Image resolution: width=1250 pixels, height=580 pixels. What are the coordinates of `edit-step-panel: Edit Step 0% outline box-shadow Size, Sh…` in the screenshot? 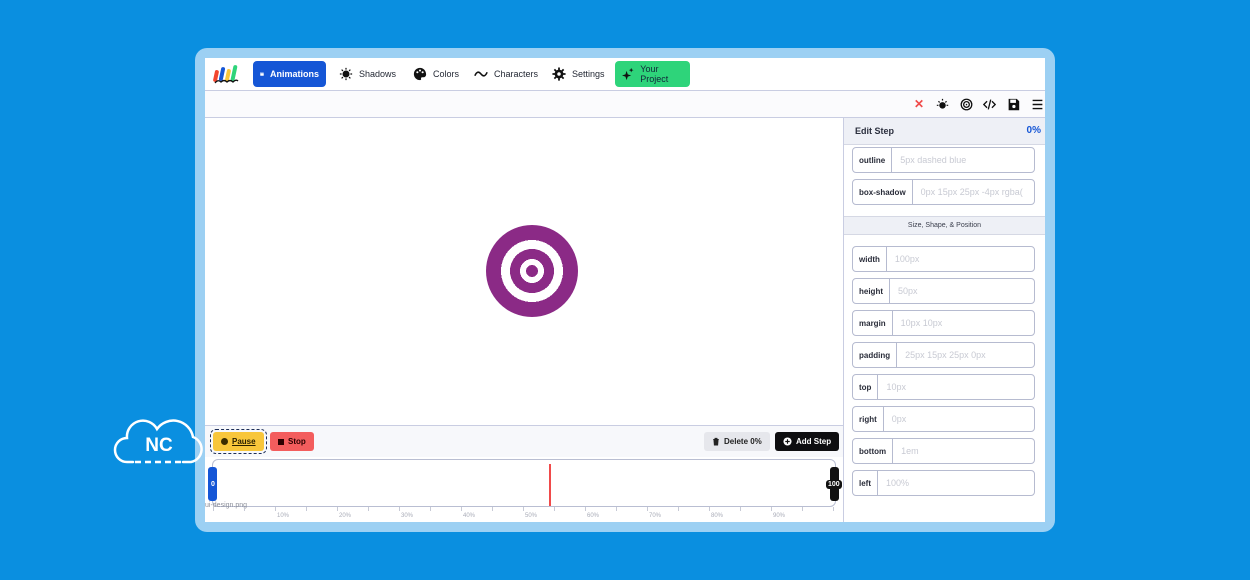 It's located at (944, 320).